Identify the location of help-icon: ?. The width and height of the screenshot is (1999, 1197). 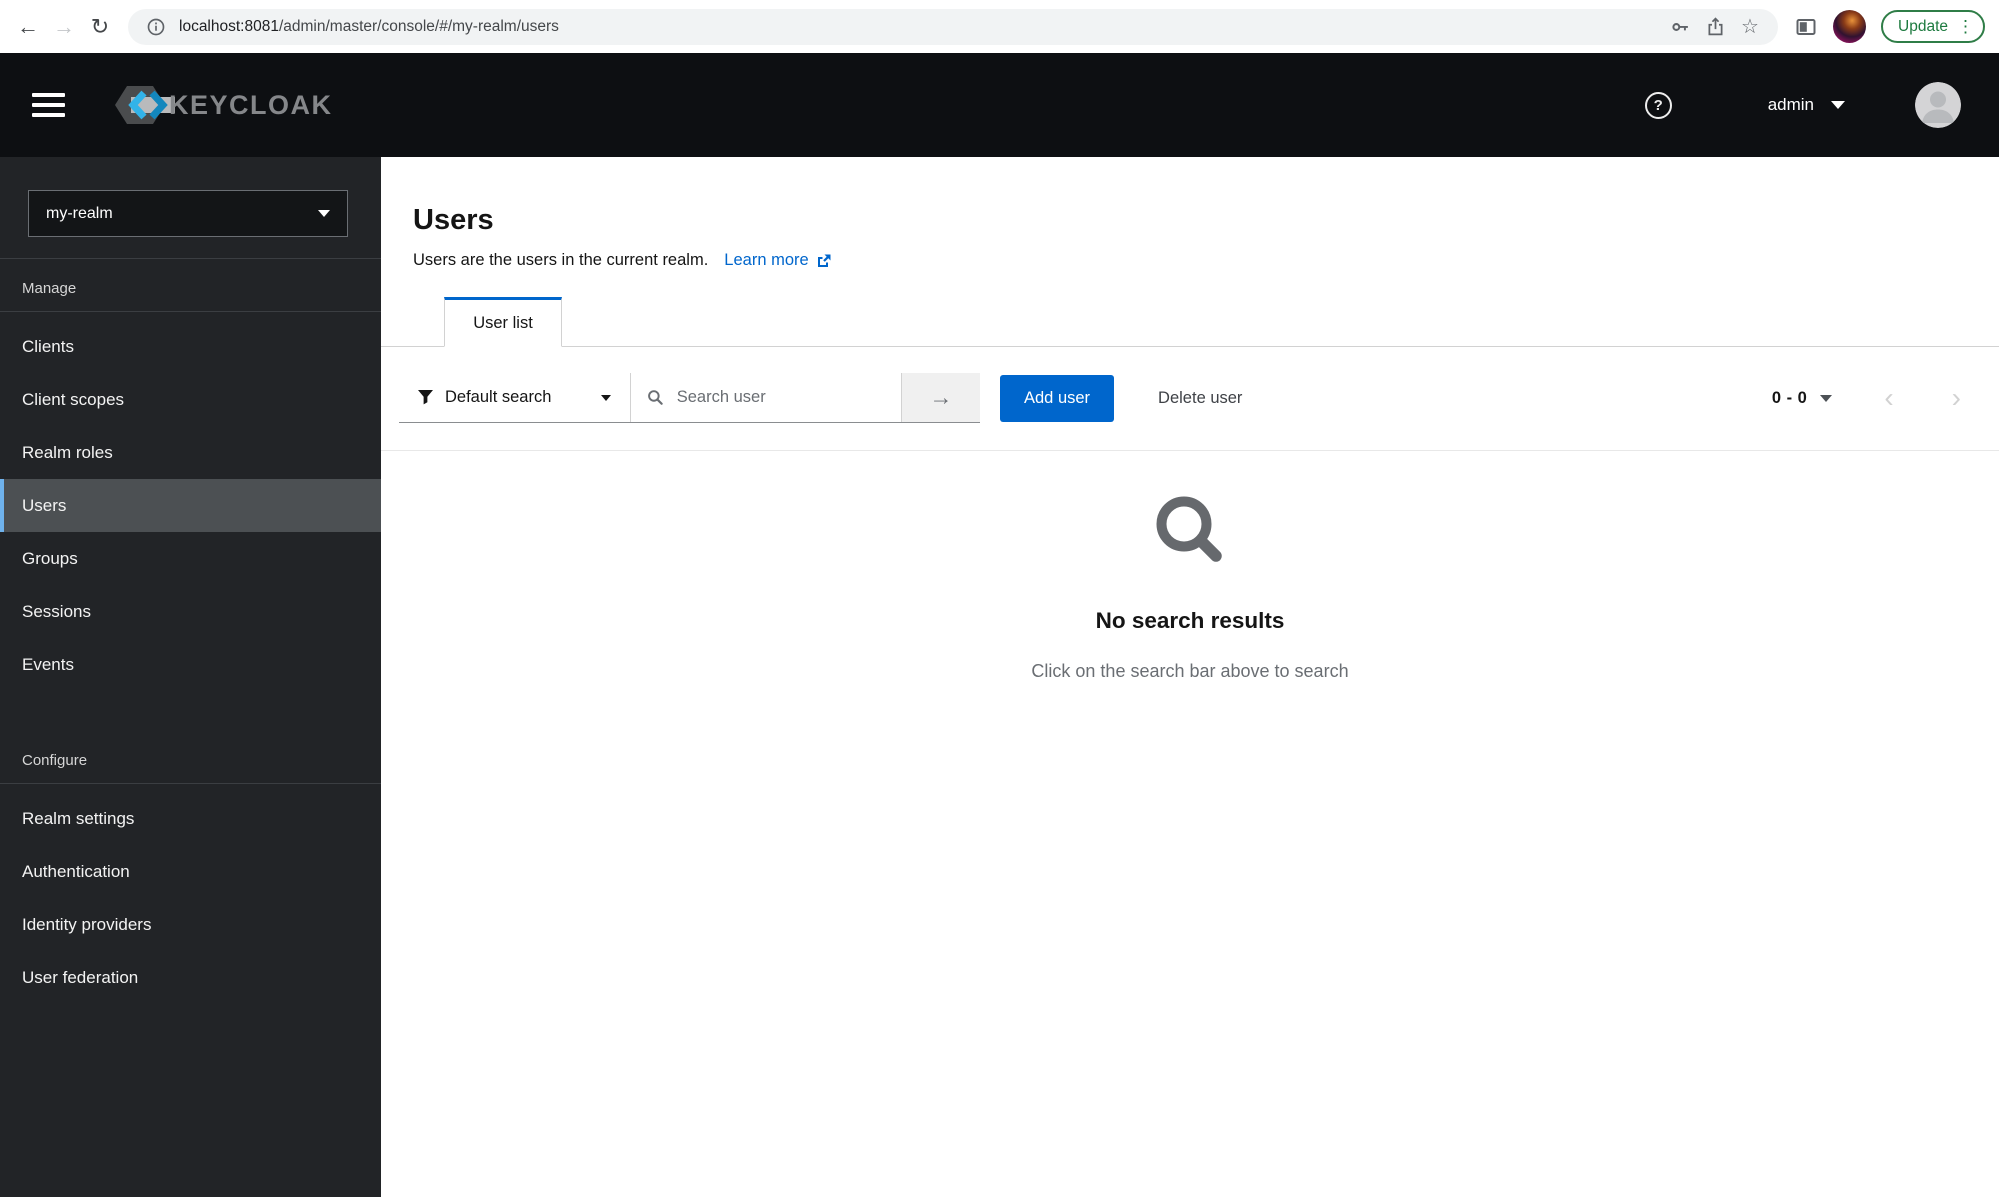
(1658, 105).